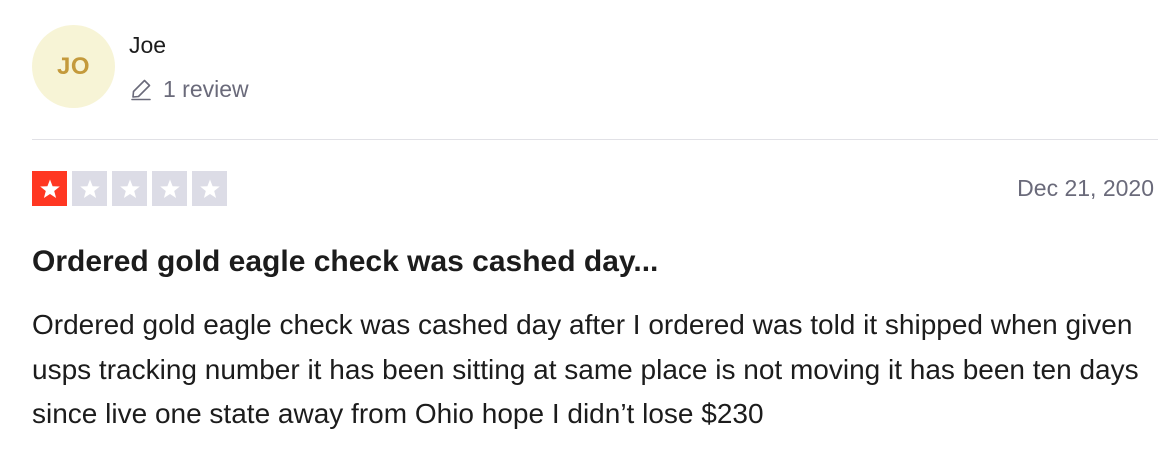 The image size is (1174, 472). I want to click on pencil-icon, so click(141, 89).